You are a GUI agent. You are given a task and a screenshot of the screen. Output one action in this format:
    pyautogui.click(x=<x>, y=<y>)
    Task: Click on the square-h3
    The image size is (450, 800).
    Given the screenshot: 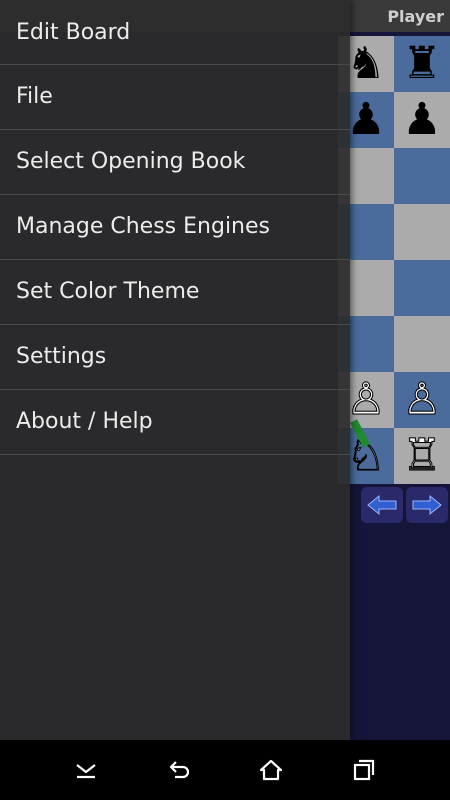 What is the action you would take?
    pyautogui.click(x=422, y=344)
    